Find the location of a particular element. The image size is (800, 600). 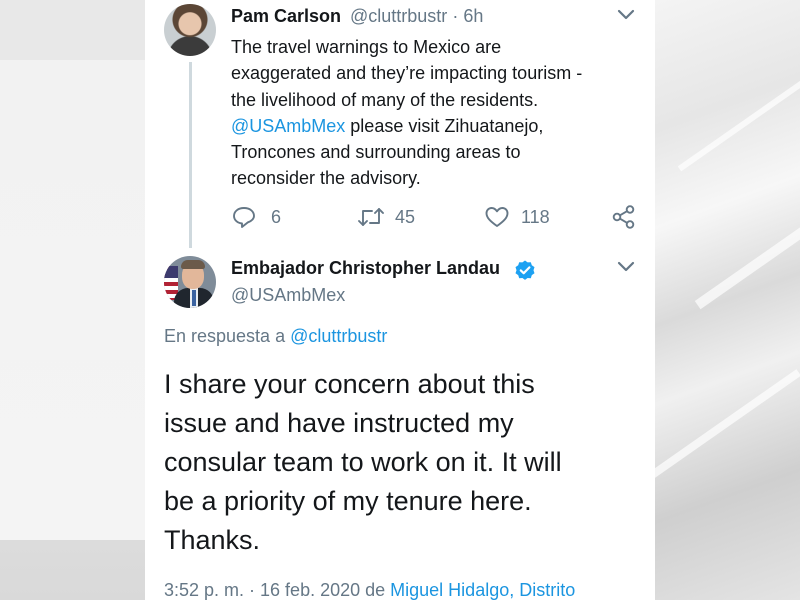

reply-icon is located at coordinates (244, 217).